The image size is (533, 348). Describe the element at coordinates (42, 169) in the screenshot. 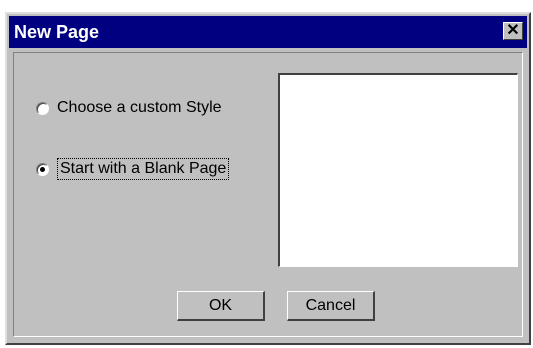

I see `radio-blank-page` at that location.